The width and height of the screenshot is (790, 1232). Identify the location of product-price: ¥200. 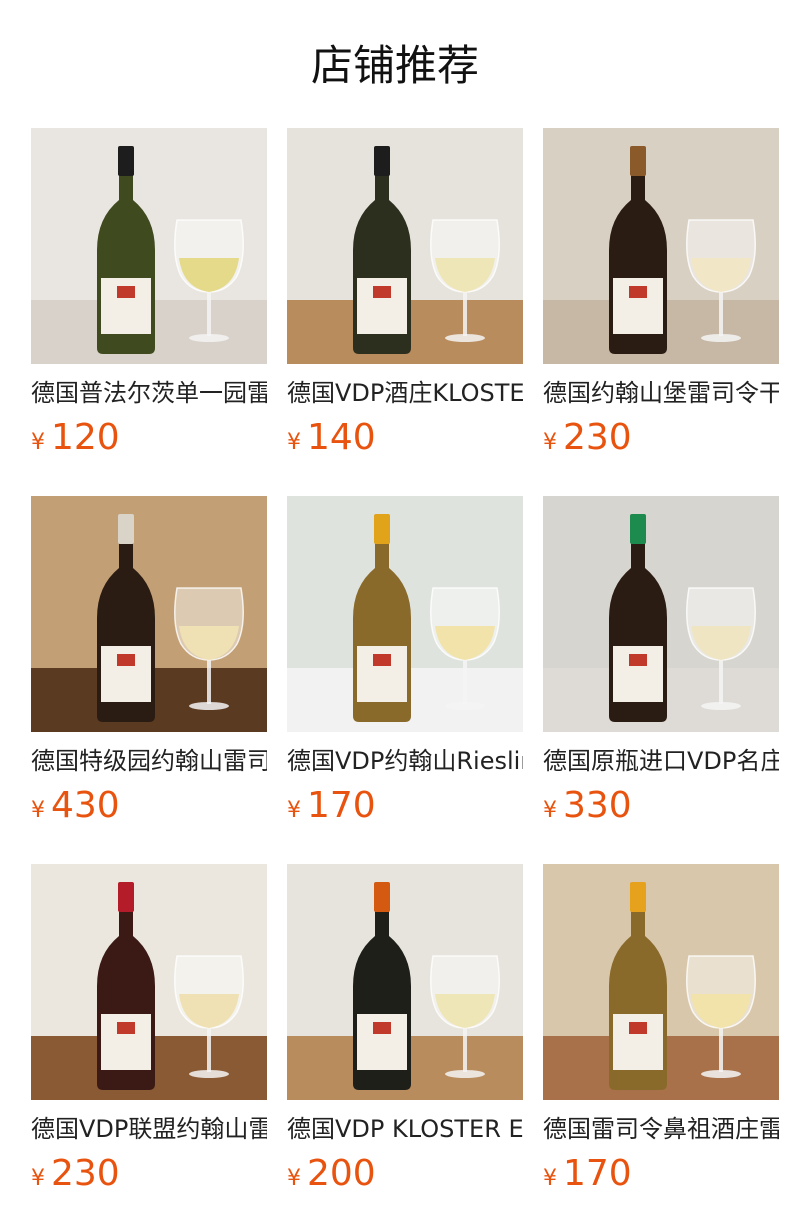
(405, 1174).